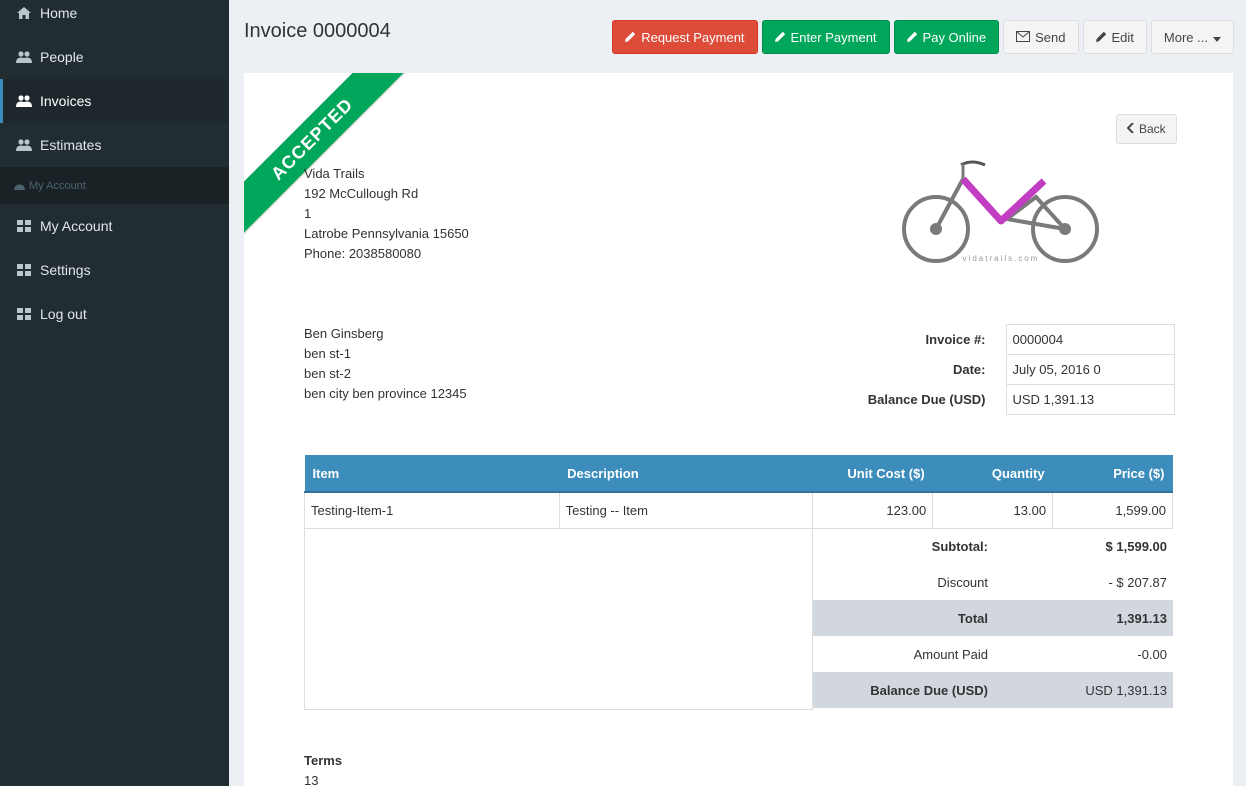 This screenshot has height=786, width=1246. Describe the element at coordinates (1023, 37) in the screenshot. I see `envelope-icon` at that location.